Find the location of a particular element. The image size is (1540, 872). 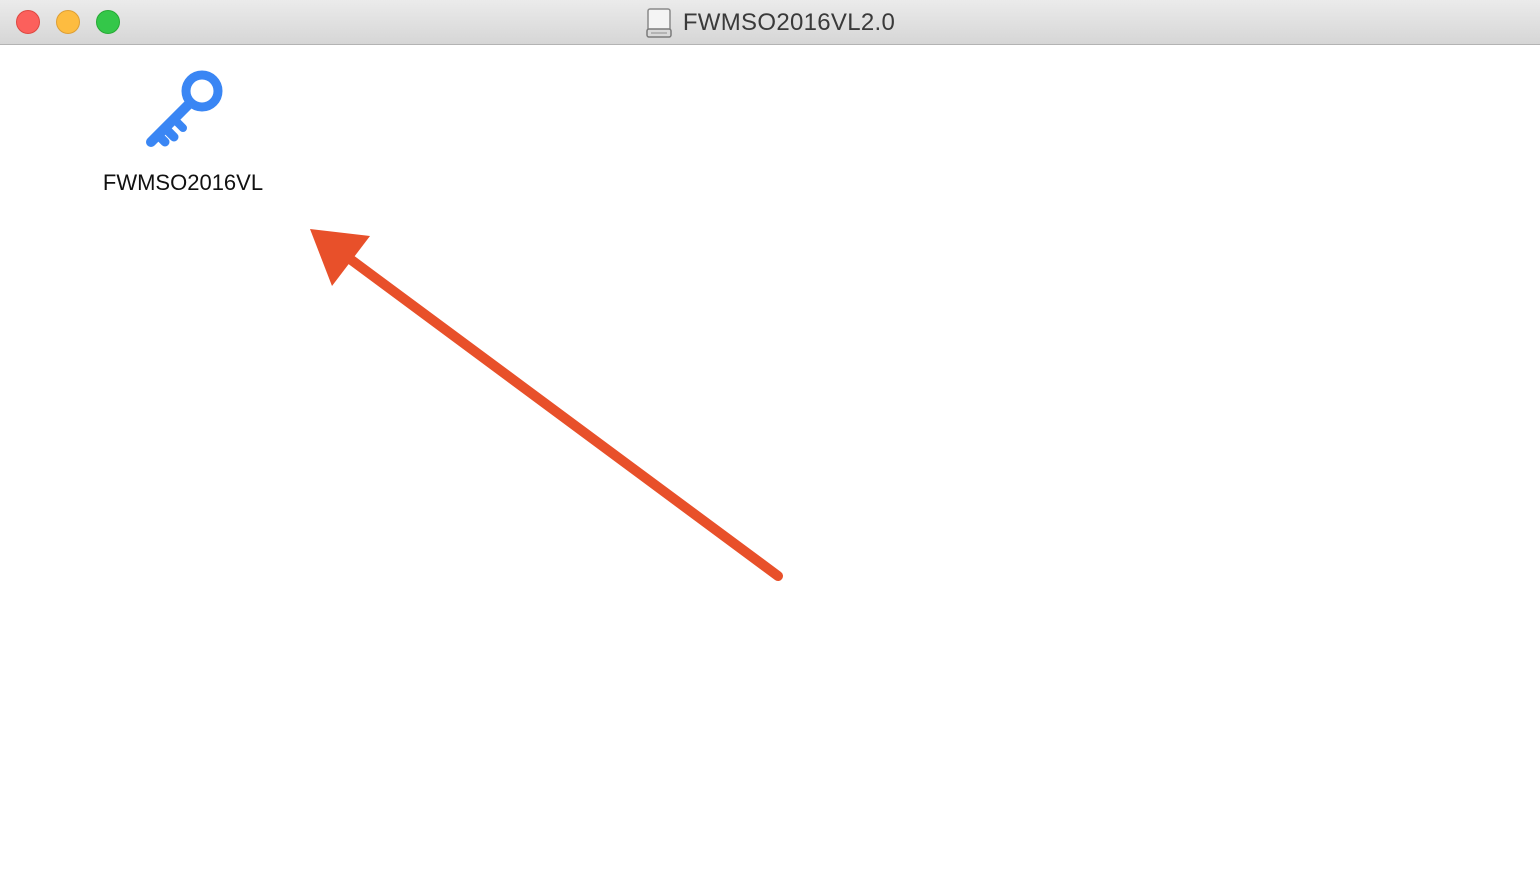

title-bar: FWMSO2016VL2.0 is located at coordinates (770, 22).